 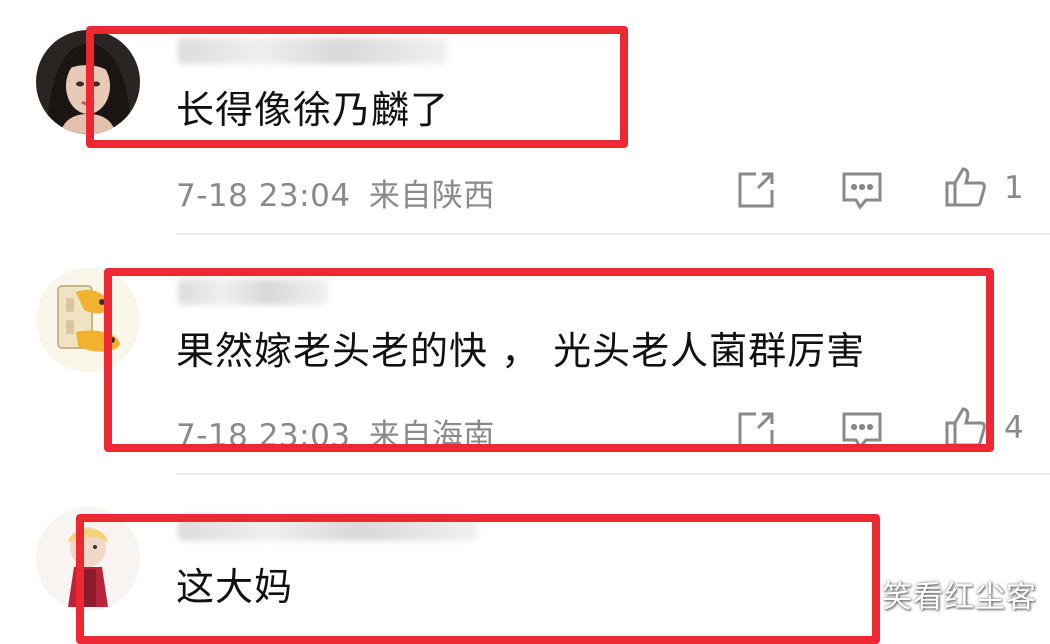 What do you see at coordinates (431, 196) in the screenshot?
I see `comment-location: 来自陕西` at bounding box center [431, 196].